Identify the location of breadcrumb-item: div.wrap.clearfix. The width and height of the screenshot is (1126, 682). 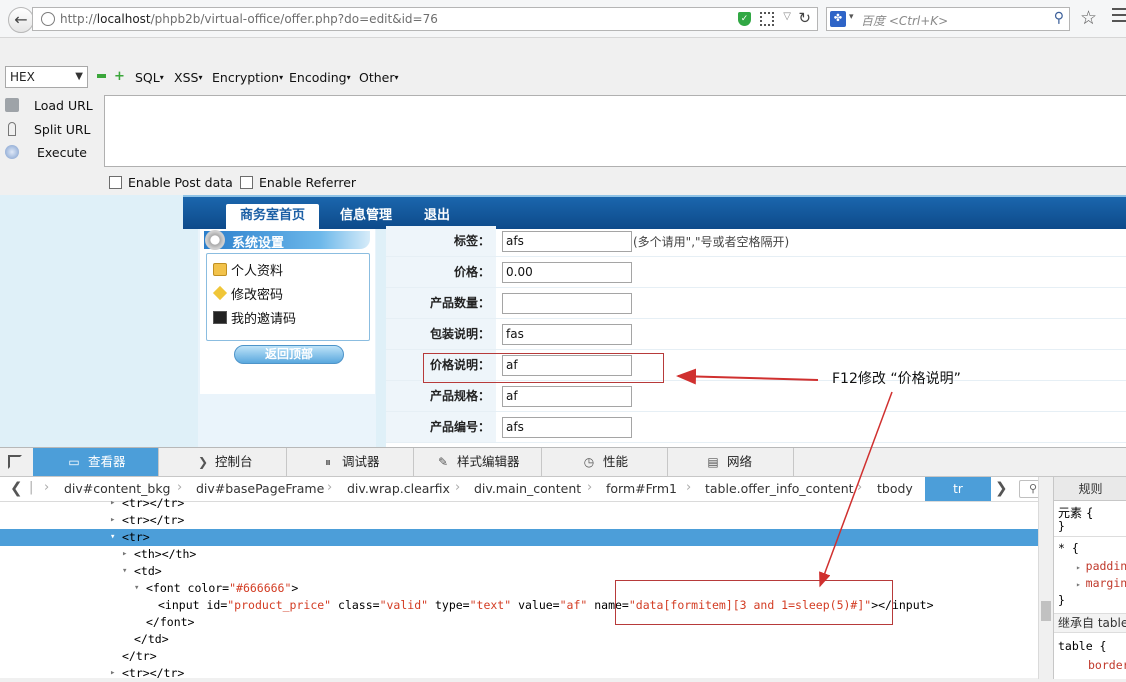
(398, 488).